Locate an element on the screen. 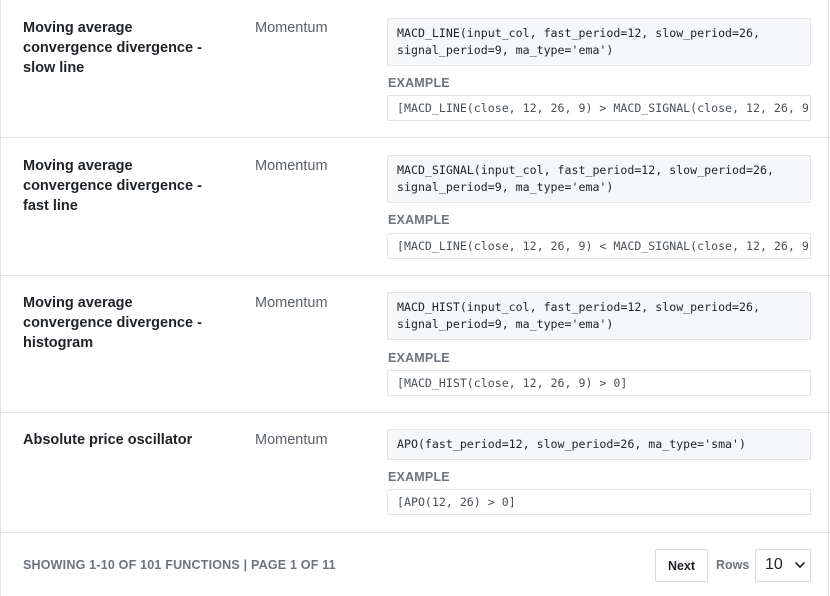  example-code: [APO(12, 26) > 0] is located at coordinates (599, 502).